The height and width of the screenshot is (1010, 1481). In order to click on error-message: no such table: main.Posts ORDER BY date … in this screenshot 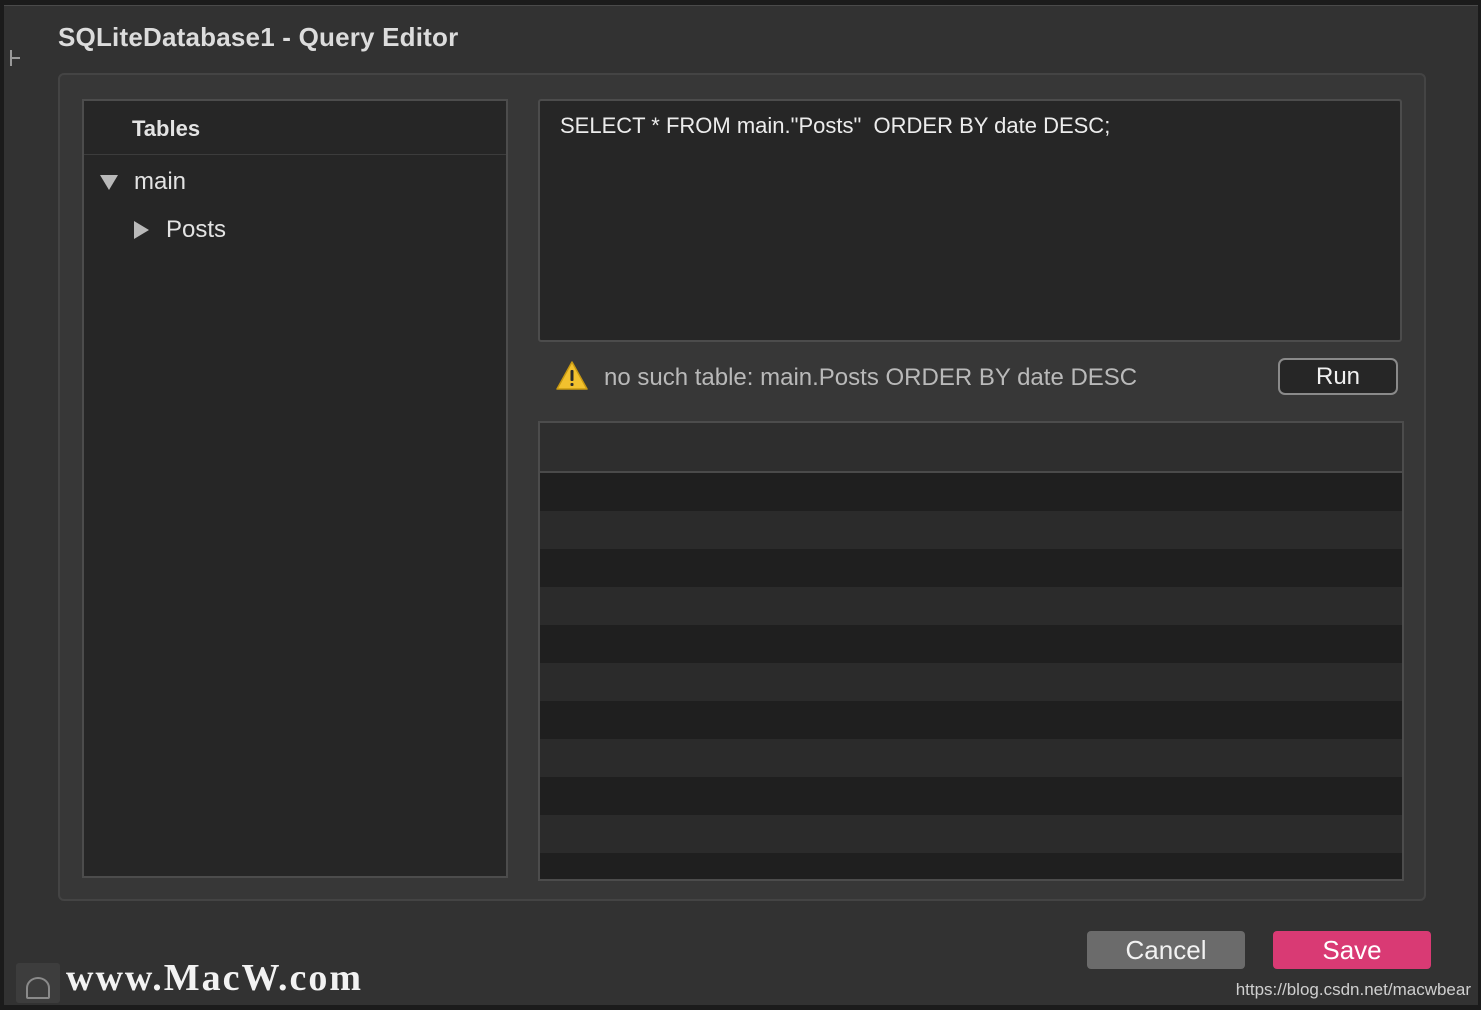, I will do `click(871, 377)`.